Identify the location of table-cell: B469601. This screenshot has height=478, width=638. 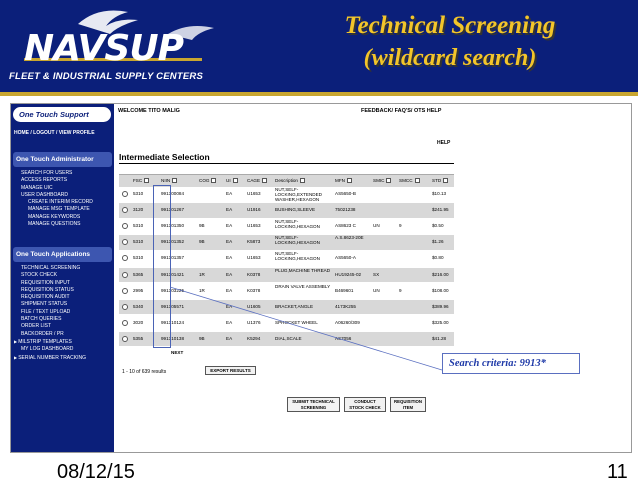
(344, 290).